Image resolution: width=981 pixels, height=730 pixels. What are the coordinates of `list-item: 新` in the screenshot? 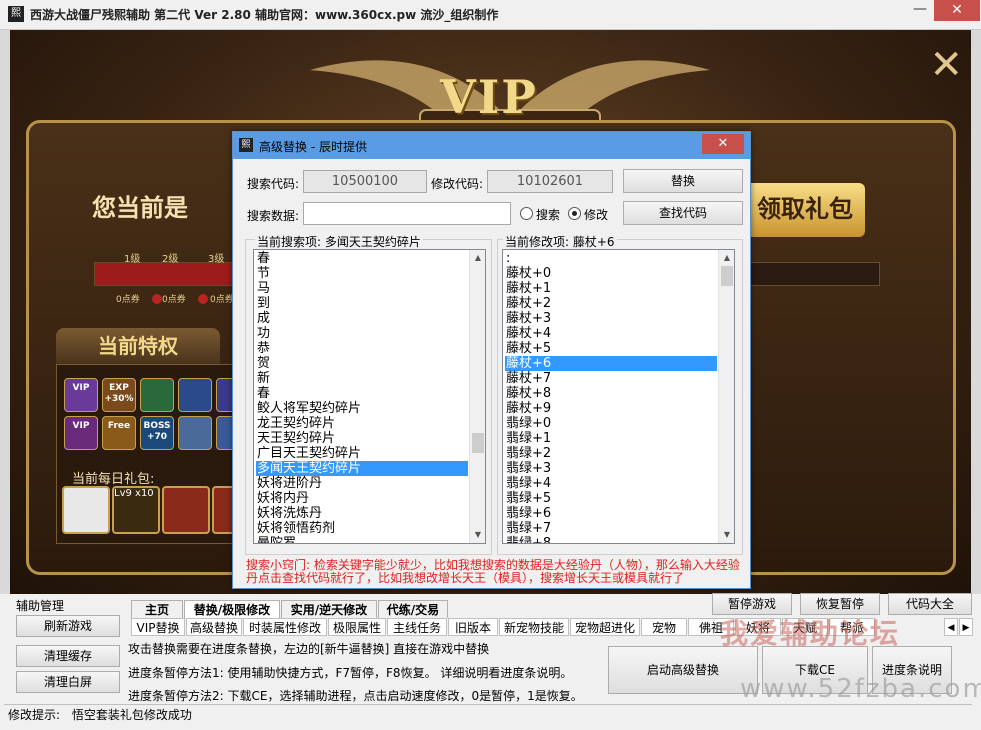 It's located at (362, 378).